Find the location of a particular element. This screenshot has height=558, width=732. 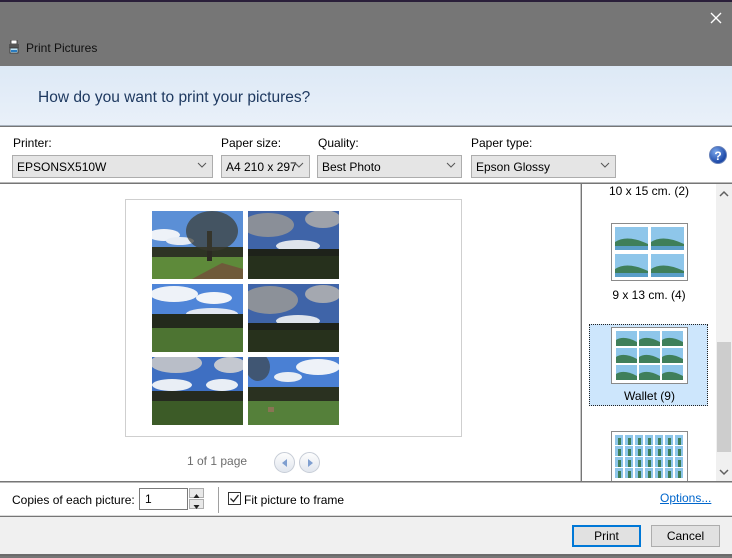

layout-label: 10 x 15 cm. (2) is located at coordinates (649, 191).